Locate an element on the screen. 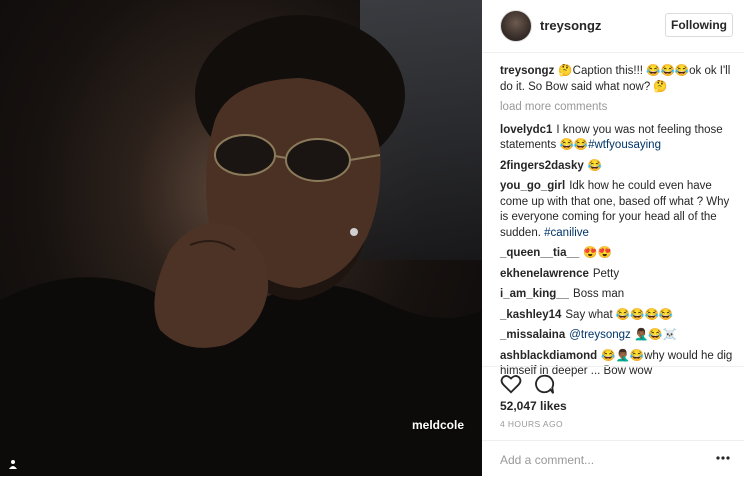 The image size is (744, 477). likes-count: 52,047 likes is located at coordinates (533, 406).